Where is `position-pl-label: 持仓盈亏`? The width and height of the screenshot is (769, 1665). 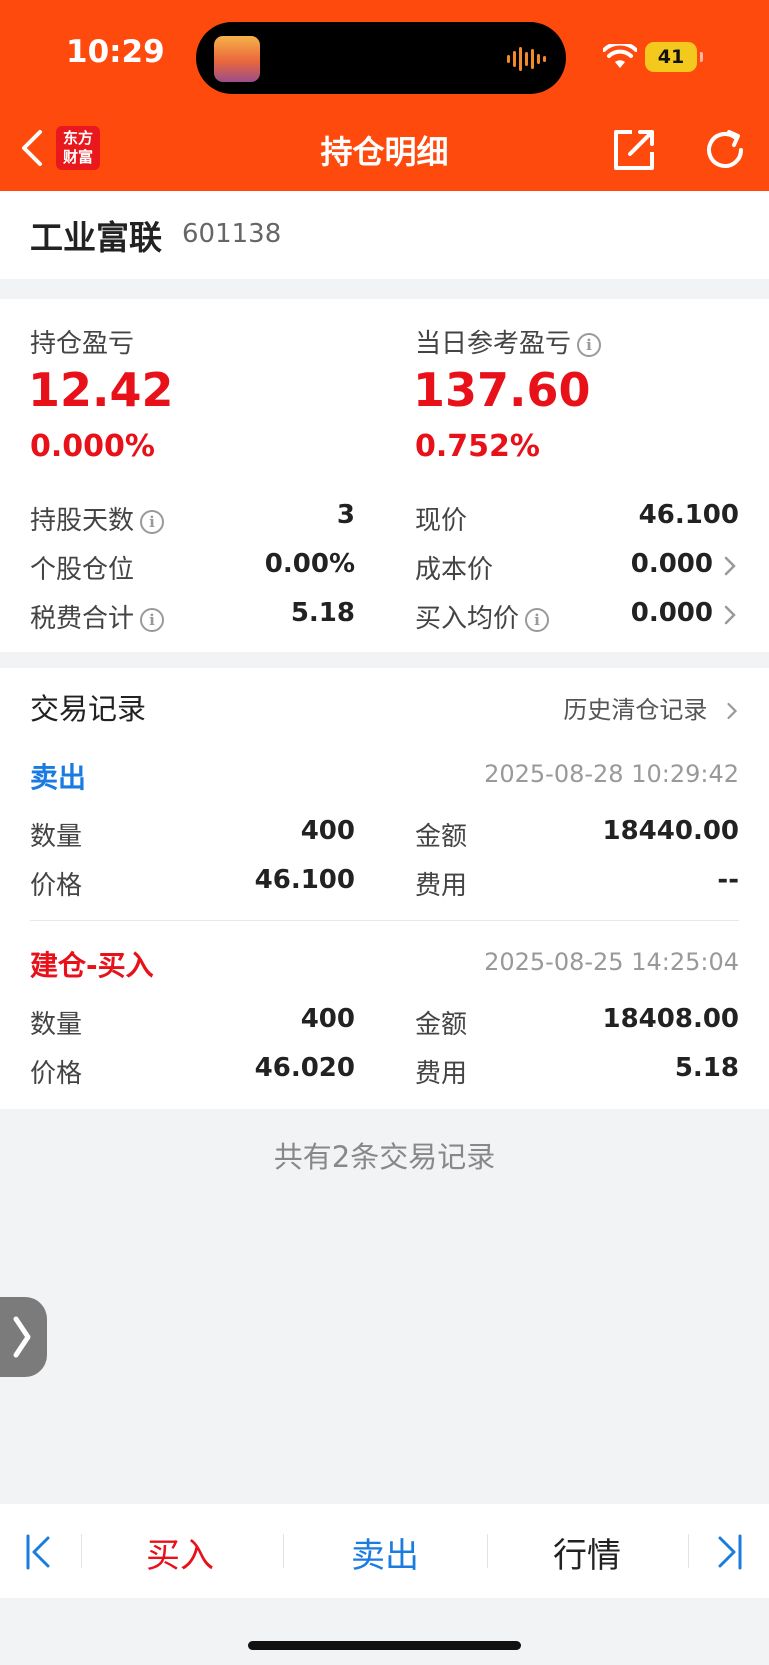 position-pl-label: 持仓盈亏 is located at coordinates (82, 344).